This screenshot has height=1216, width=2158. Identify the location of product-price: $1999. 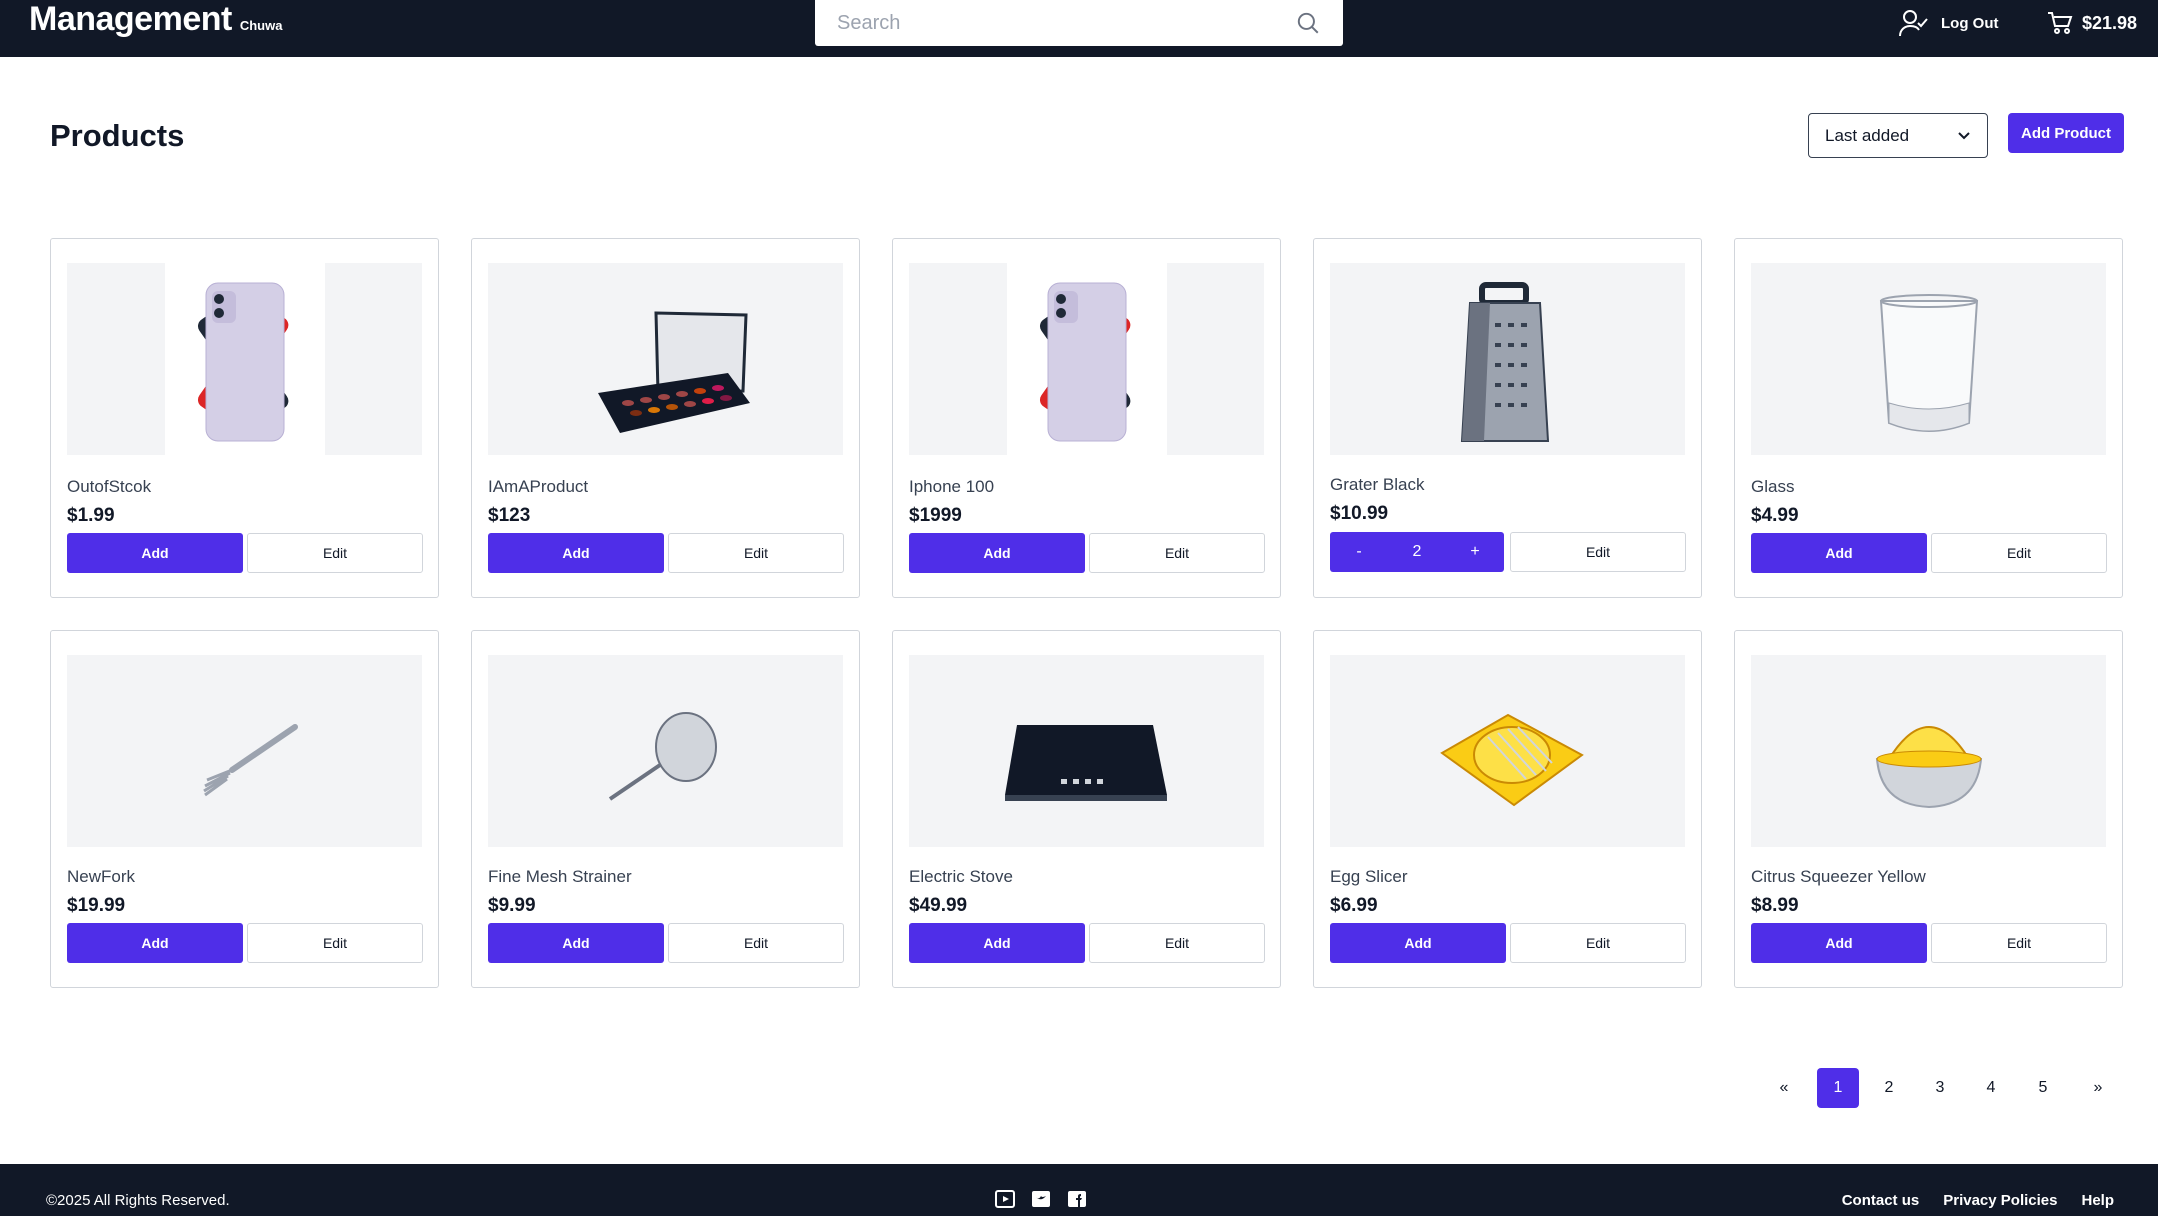
(935, 515).